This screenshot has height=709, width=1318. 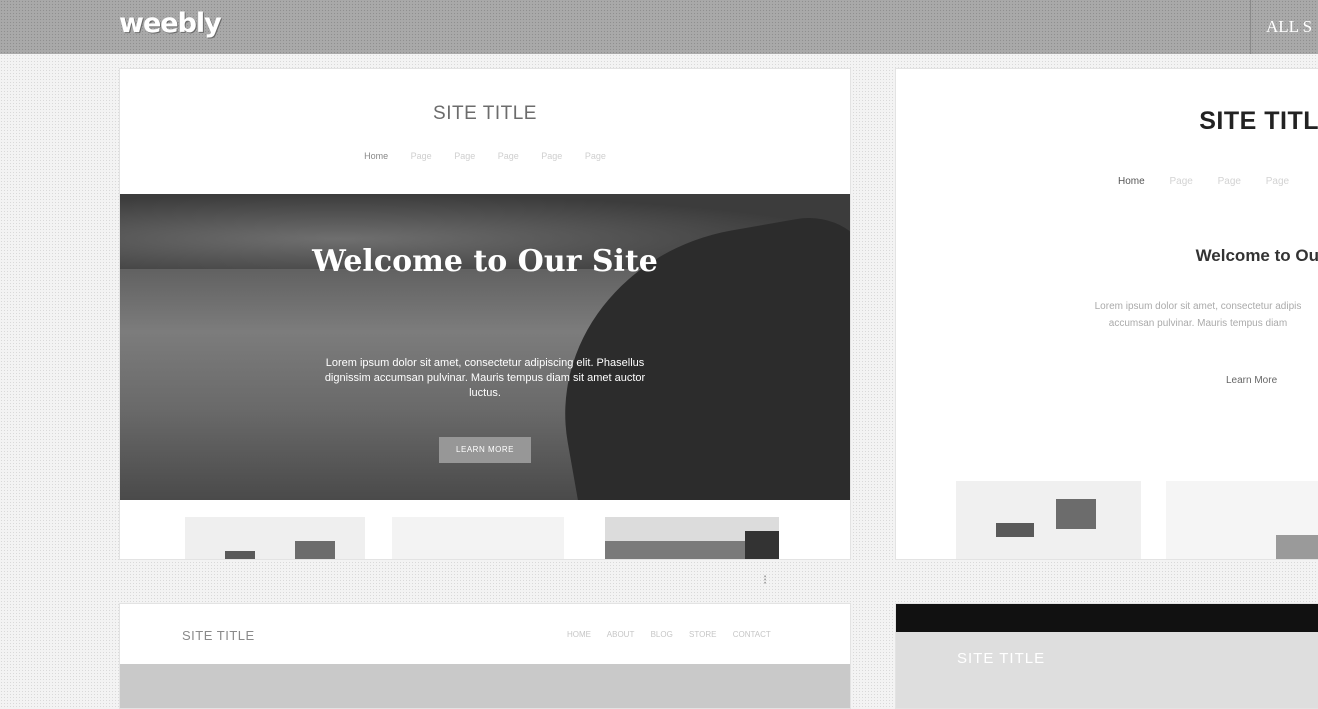 I want to click on theme-preview-card: SITE TITLE, so click(x=1106, y=656).